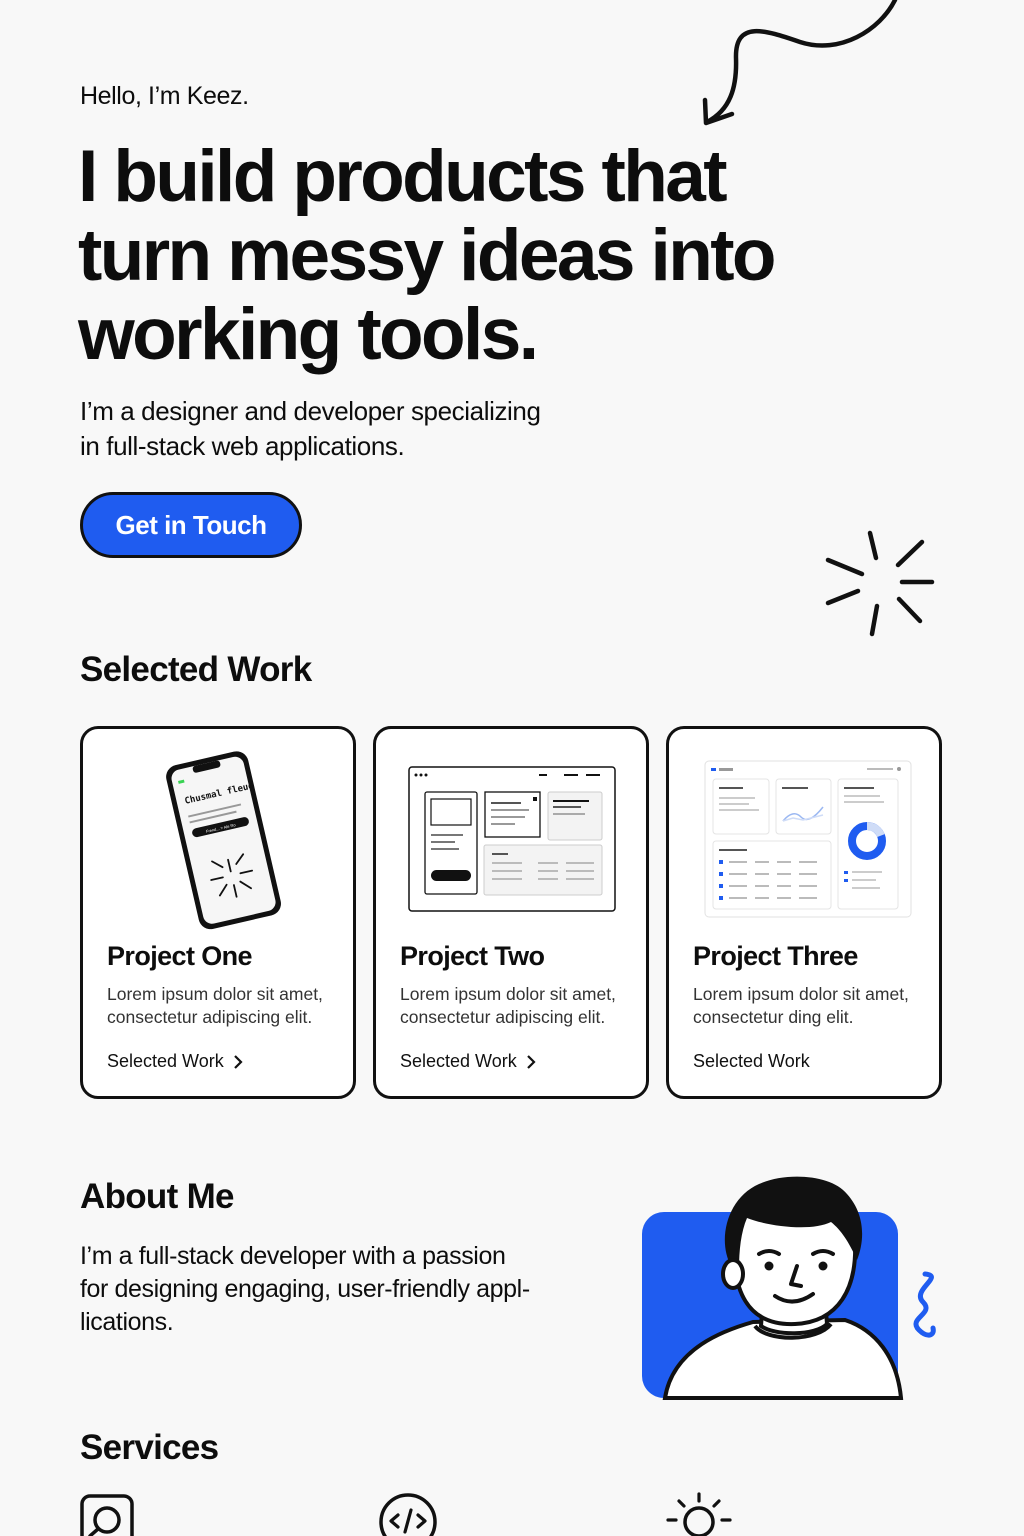 This screenshot has width=1024, height=1536. I want to click on phone-mockup-image: Chusmal fleue Frend... > Ale Ro, so click(223, 840).